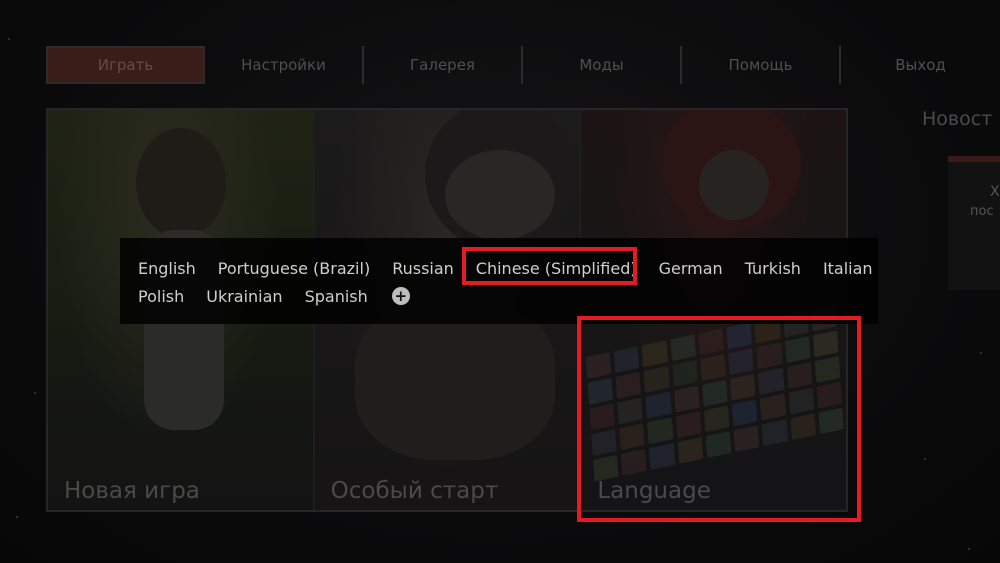  Describe the element at coordinates (556, 268) in the screenshot. I see `language-option-chinese-simplified: Chinese (Simplified)` at that location.